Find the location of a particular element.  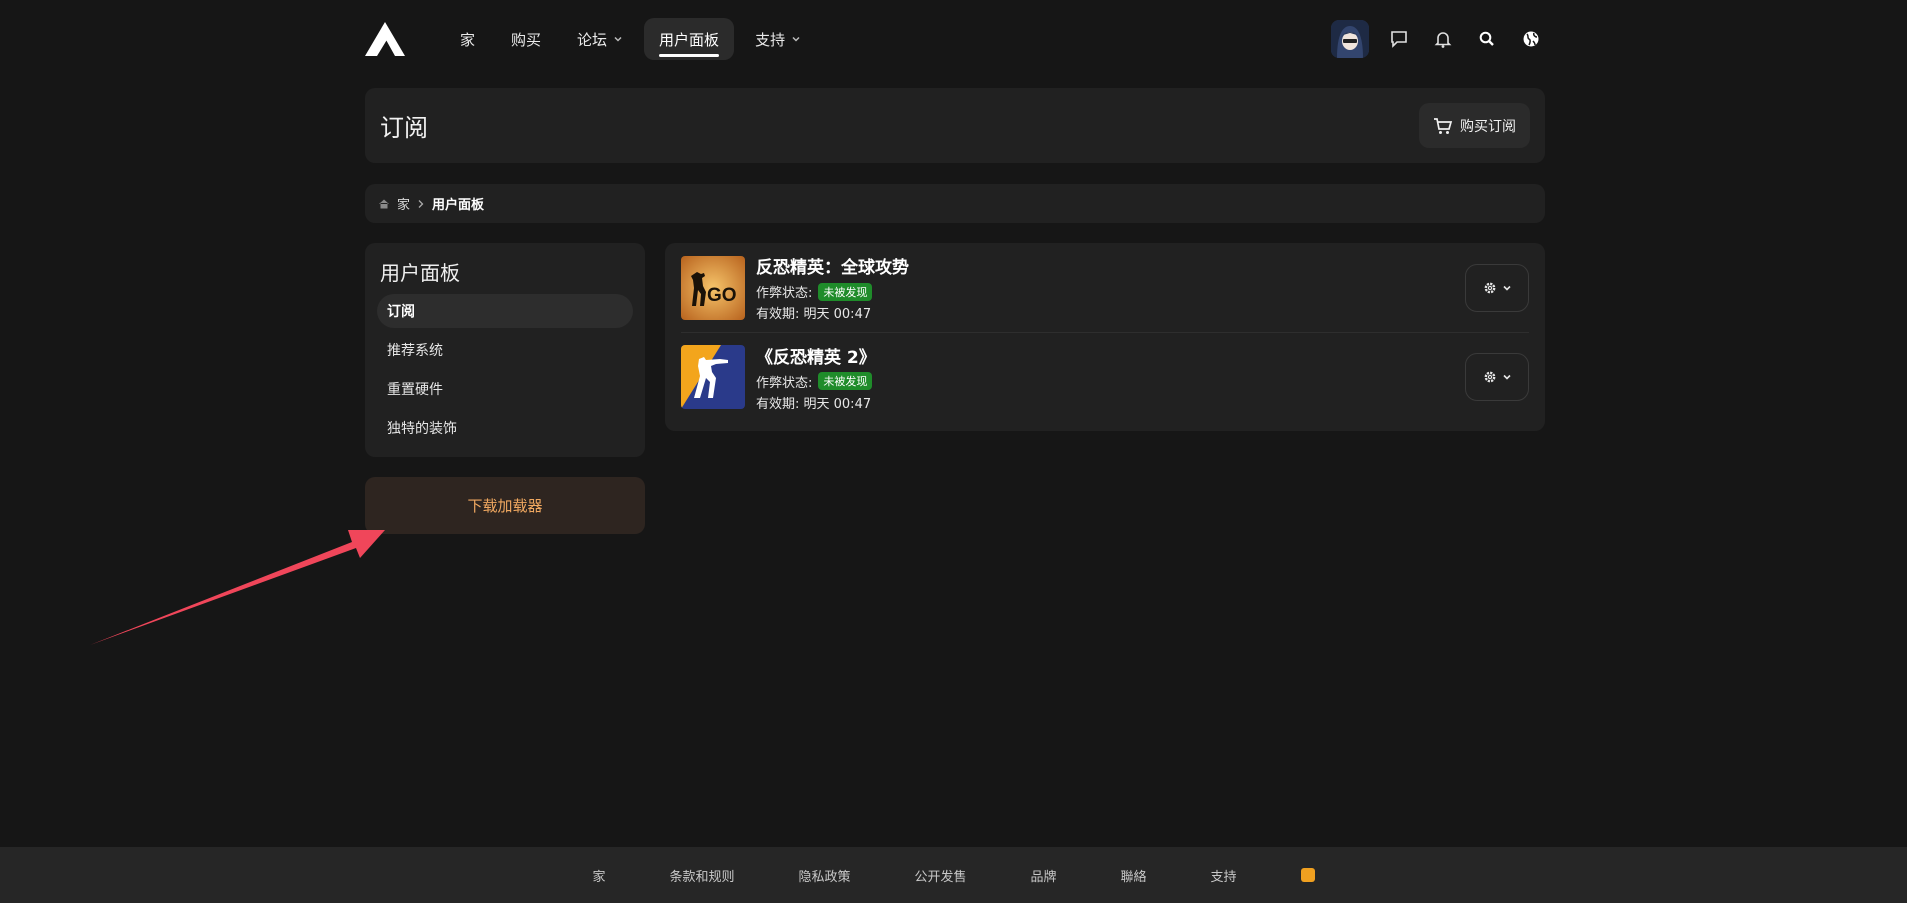

nav-home: 家 is located at coordinates (467, 39).